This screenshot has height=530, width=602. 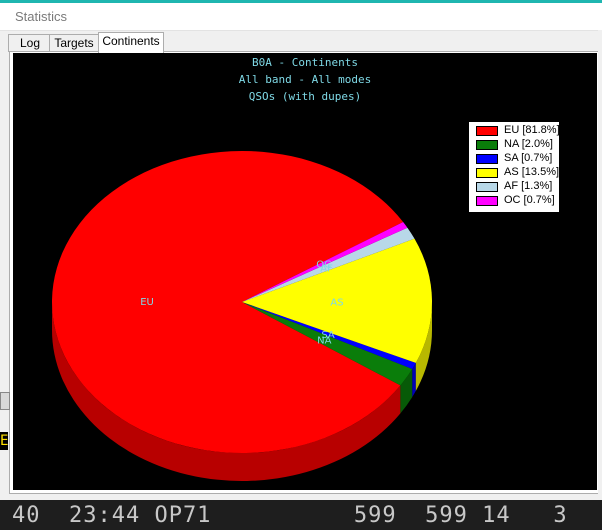 I want to click on pie-label-as: AS, so click(x=336, y=302).